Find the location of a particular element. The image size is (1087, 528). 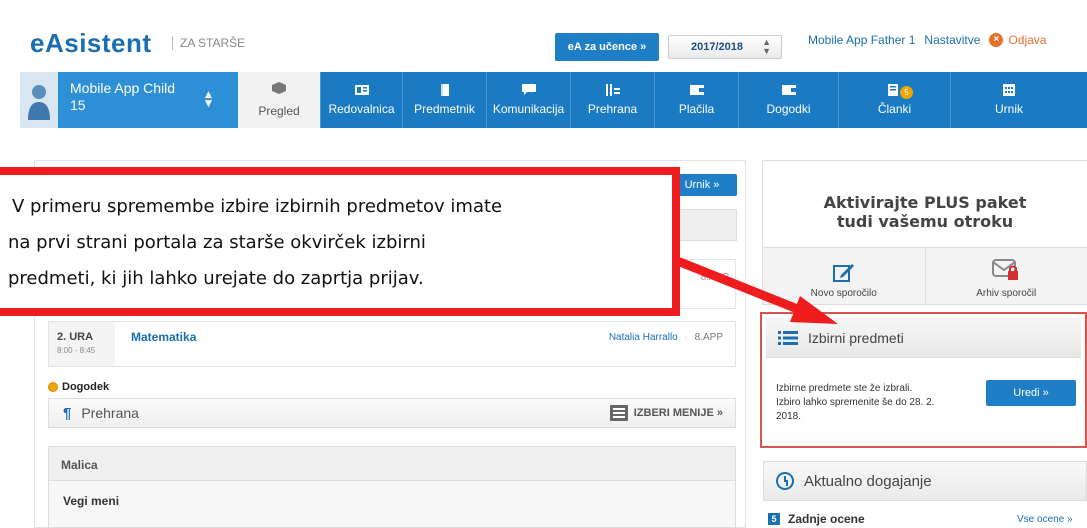

ea-for-students-button: eA za učence » is located at coordinates (607, 47).